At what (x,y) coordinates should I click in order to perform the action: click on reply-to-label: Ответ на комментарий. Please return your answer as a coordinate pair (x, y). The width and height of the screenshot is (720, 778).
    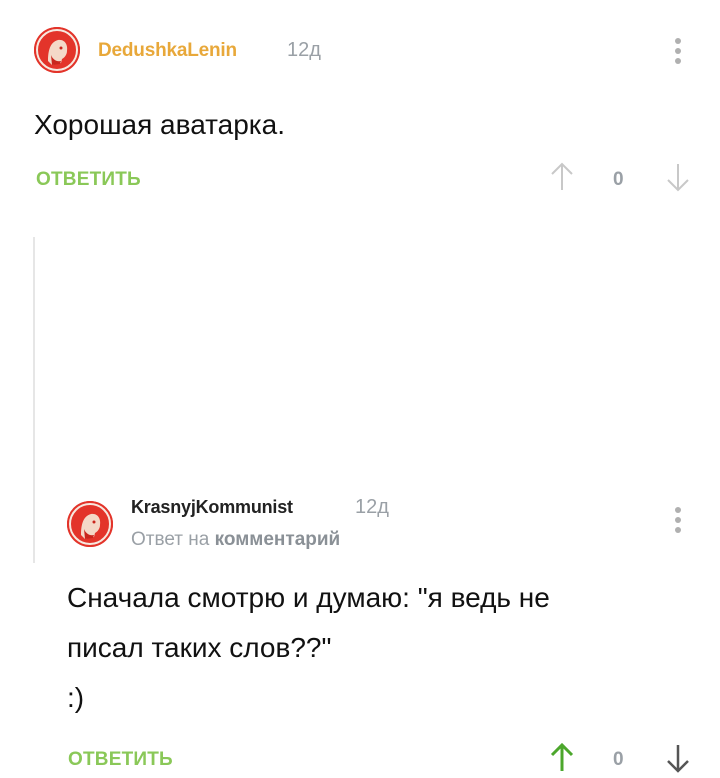
    Looking at the image, I should click on (235, 540).